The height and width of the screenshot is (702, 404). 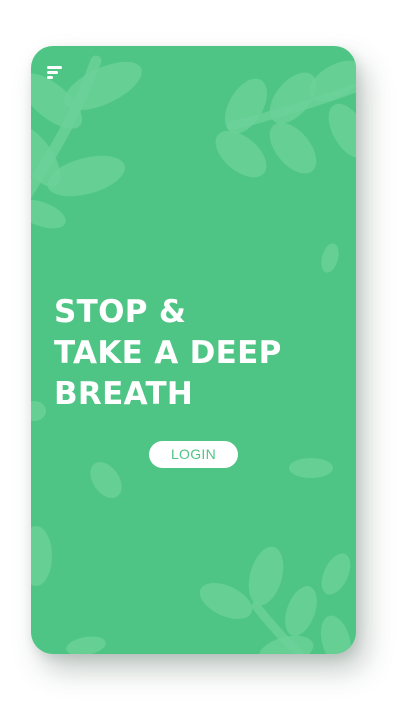 I want to click on headline-line-1: STOP &, so click(x=120, y=312).